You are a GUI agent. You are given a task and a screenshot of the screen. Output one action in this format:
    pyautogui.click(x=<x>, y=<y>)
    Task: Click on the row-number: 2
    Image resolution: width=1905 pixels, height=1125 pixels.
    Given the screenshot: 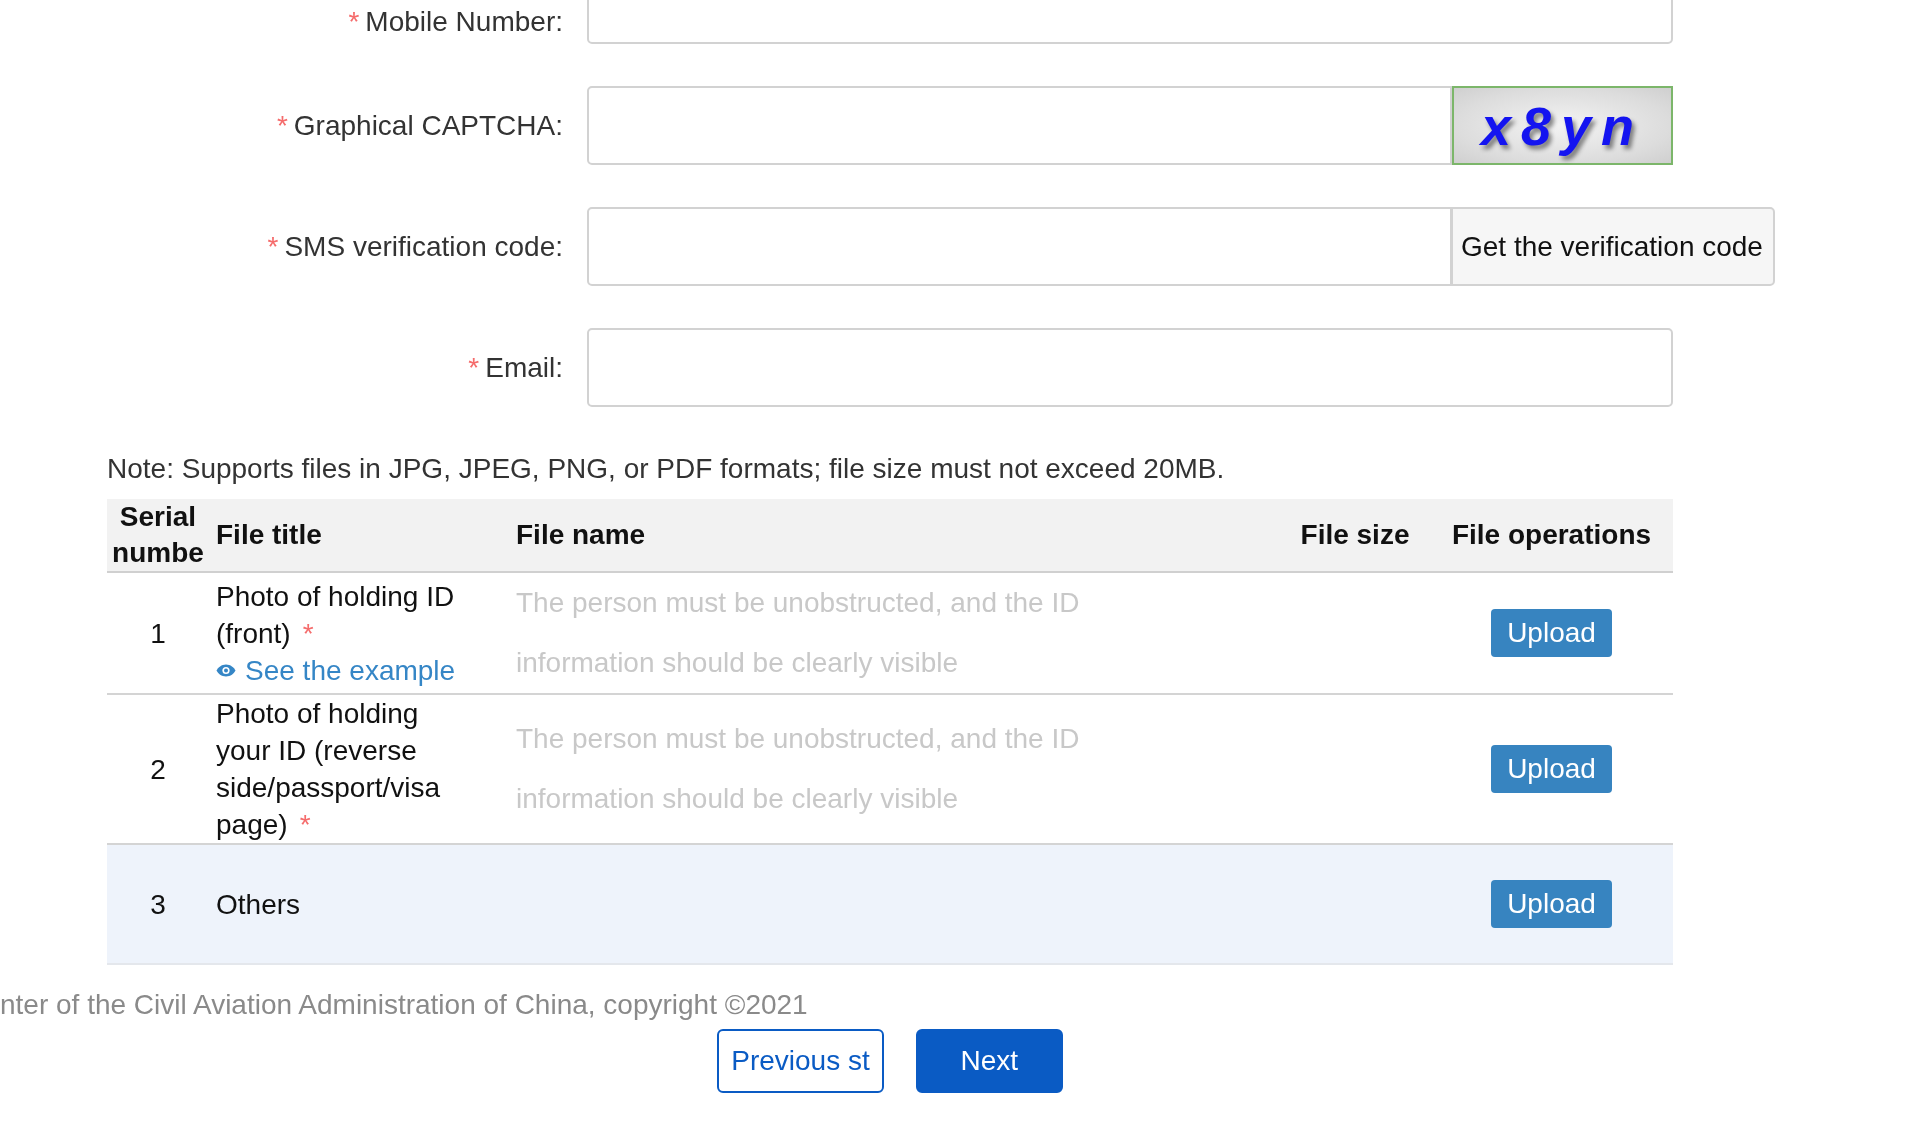 What is the action you would take?
    pyautogui.click(x=158, y=769)
    